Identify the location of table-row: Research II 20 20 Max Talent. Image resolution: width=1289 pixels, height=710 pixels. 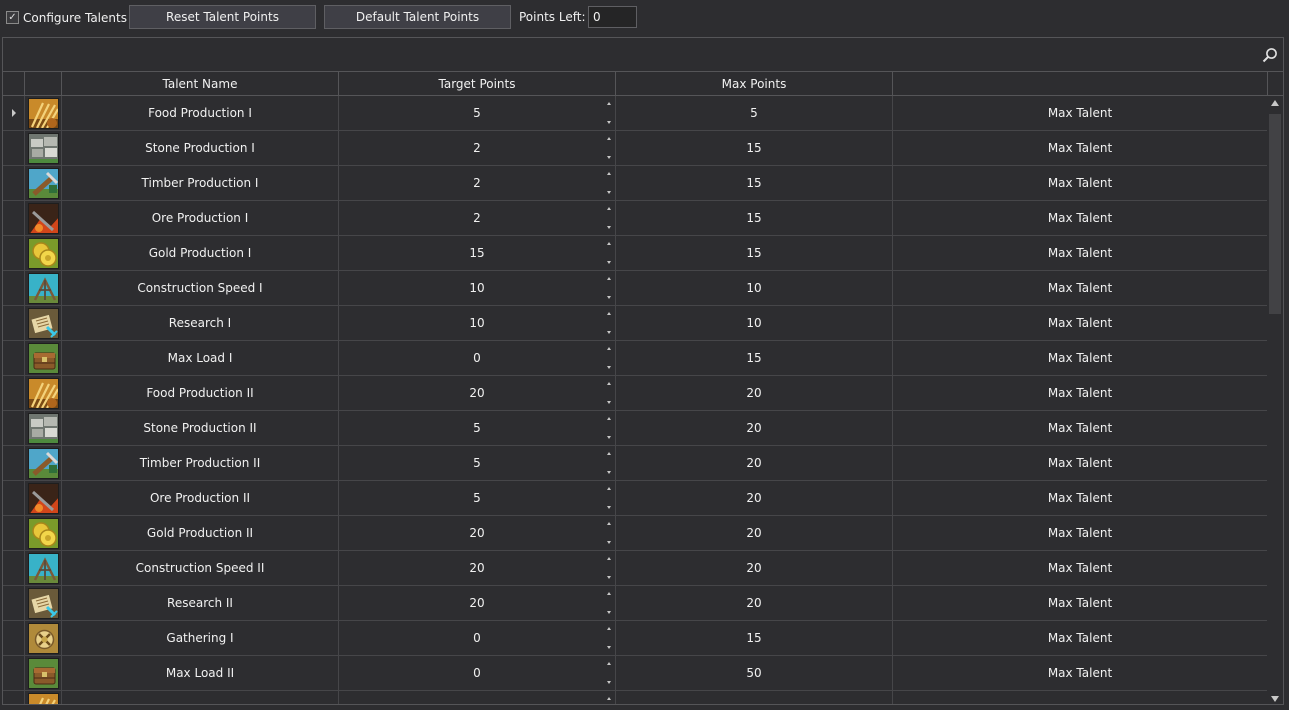
(635, 603).